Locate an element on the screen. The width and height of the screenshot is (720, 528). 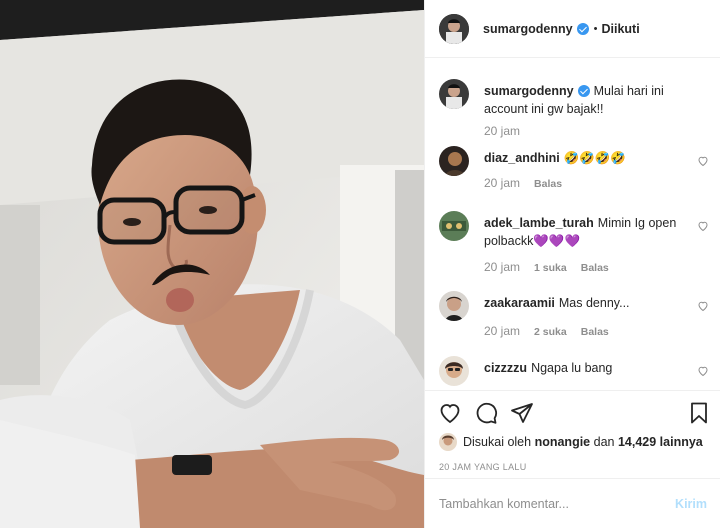
comment-icon is located at coordinates (486, 413).